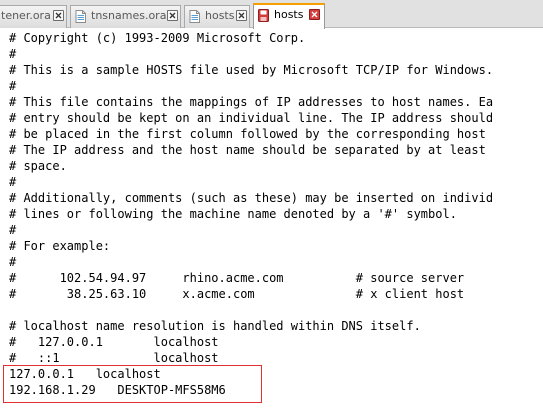 Image resolution: width=543 pixels, height=409 pixels. I want to click on save-file-icon, so click(263, 15).